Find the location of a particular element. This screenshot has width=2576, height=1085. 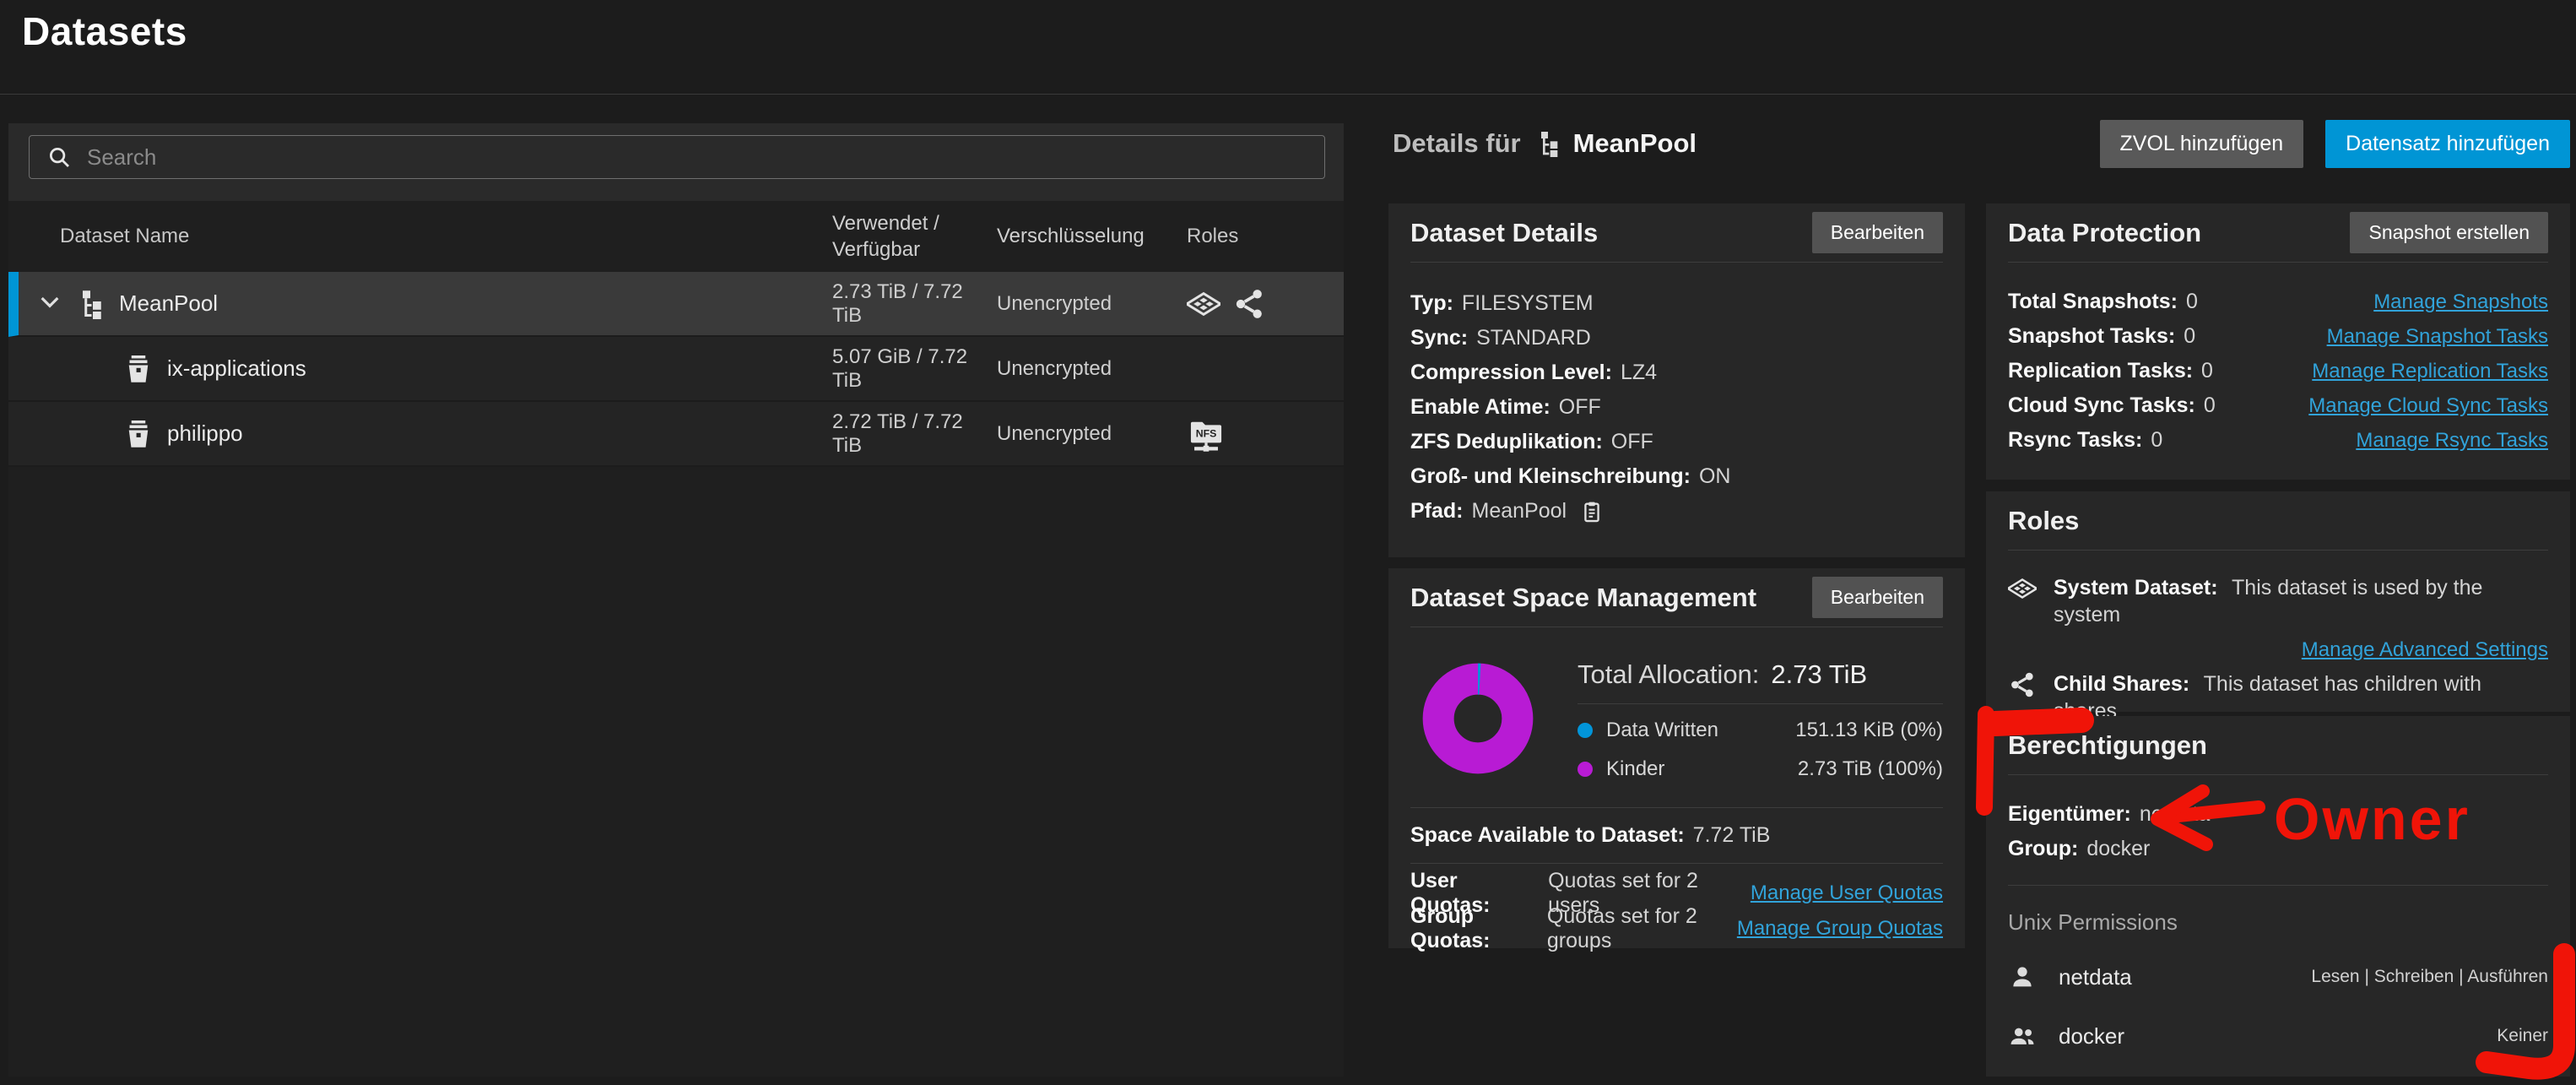

add-zvol-button: ZVOL hinzufügen is located at coordinates (2201, 143).